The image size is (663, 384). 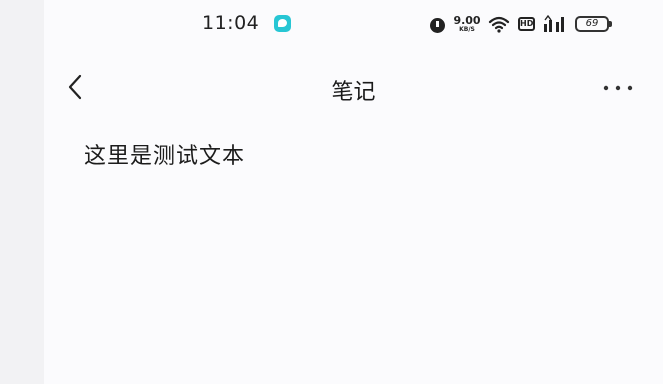 I want to click on page-title: 笔记, so click(x=353, y=92).